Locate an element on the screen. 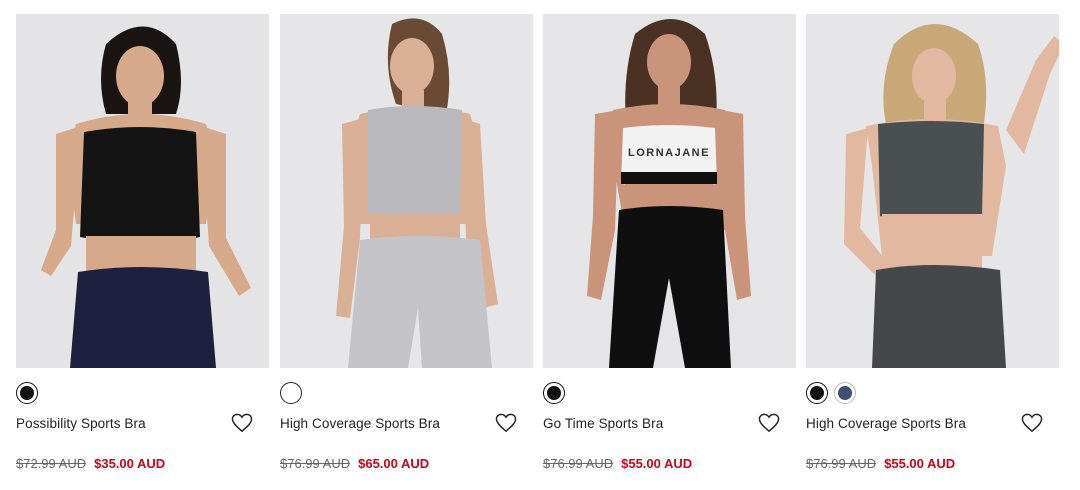  price-row: $76.99 AUD $65.00 AUD is located at coordinates (354, 463).